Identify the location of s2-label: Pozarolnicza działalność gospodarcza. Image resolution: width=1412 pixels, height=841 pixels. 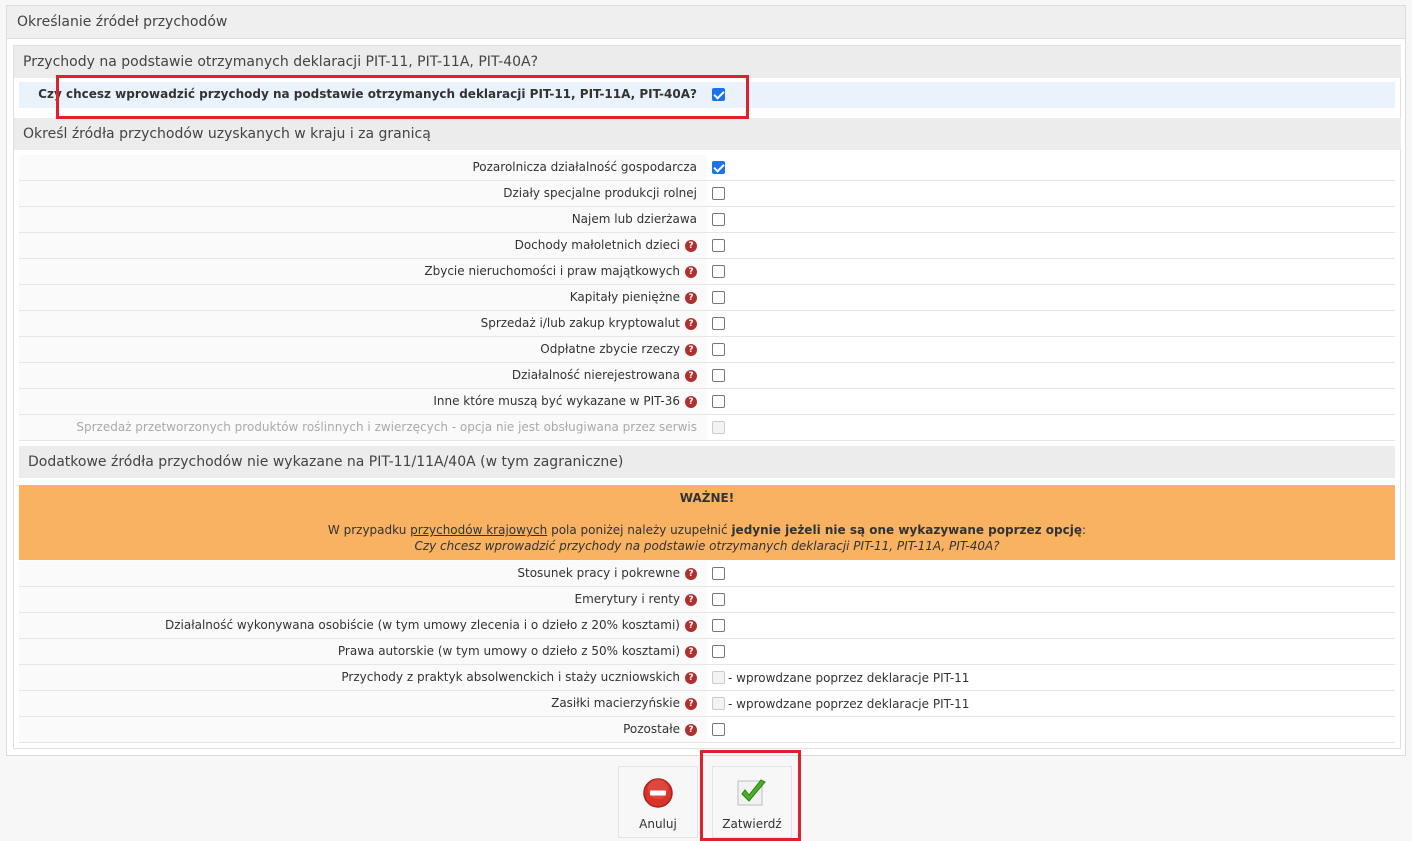
(584, 167).